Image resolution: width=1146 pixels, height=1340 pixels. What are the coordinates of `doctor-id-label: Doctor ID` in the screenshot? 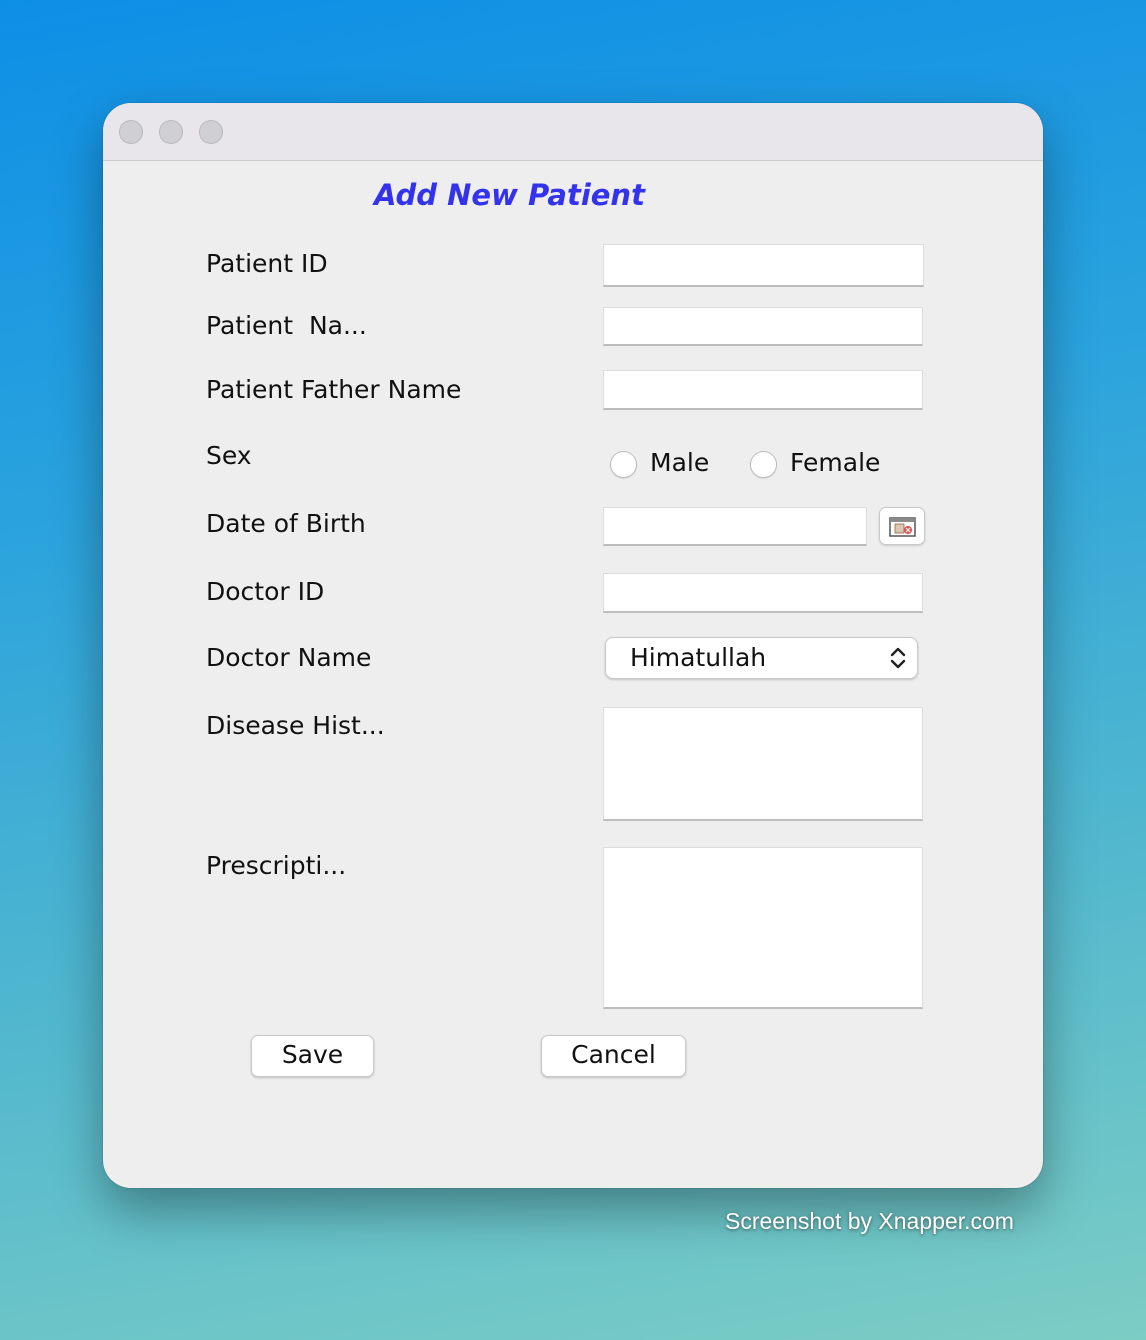 It's located at (265, 591).